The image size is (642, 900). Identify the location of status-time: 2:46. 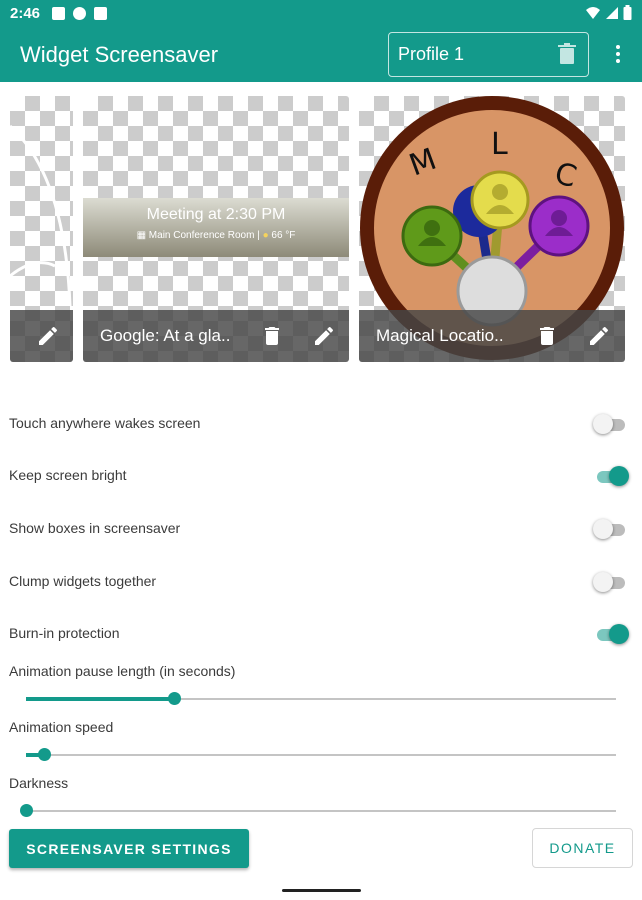
(25, 13).